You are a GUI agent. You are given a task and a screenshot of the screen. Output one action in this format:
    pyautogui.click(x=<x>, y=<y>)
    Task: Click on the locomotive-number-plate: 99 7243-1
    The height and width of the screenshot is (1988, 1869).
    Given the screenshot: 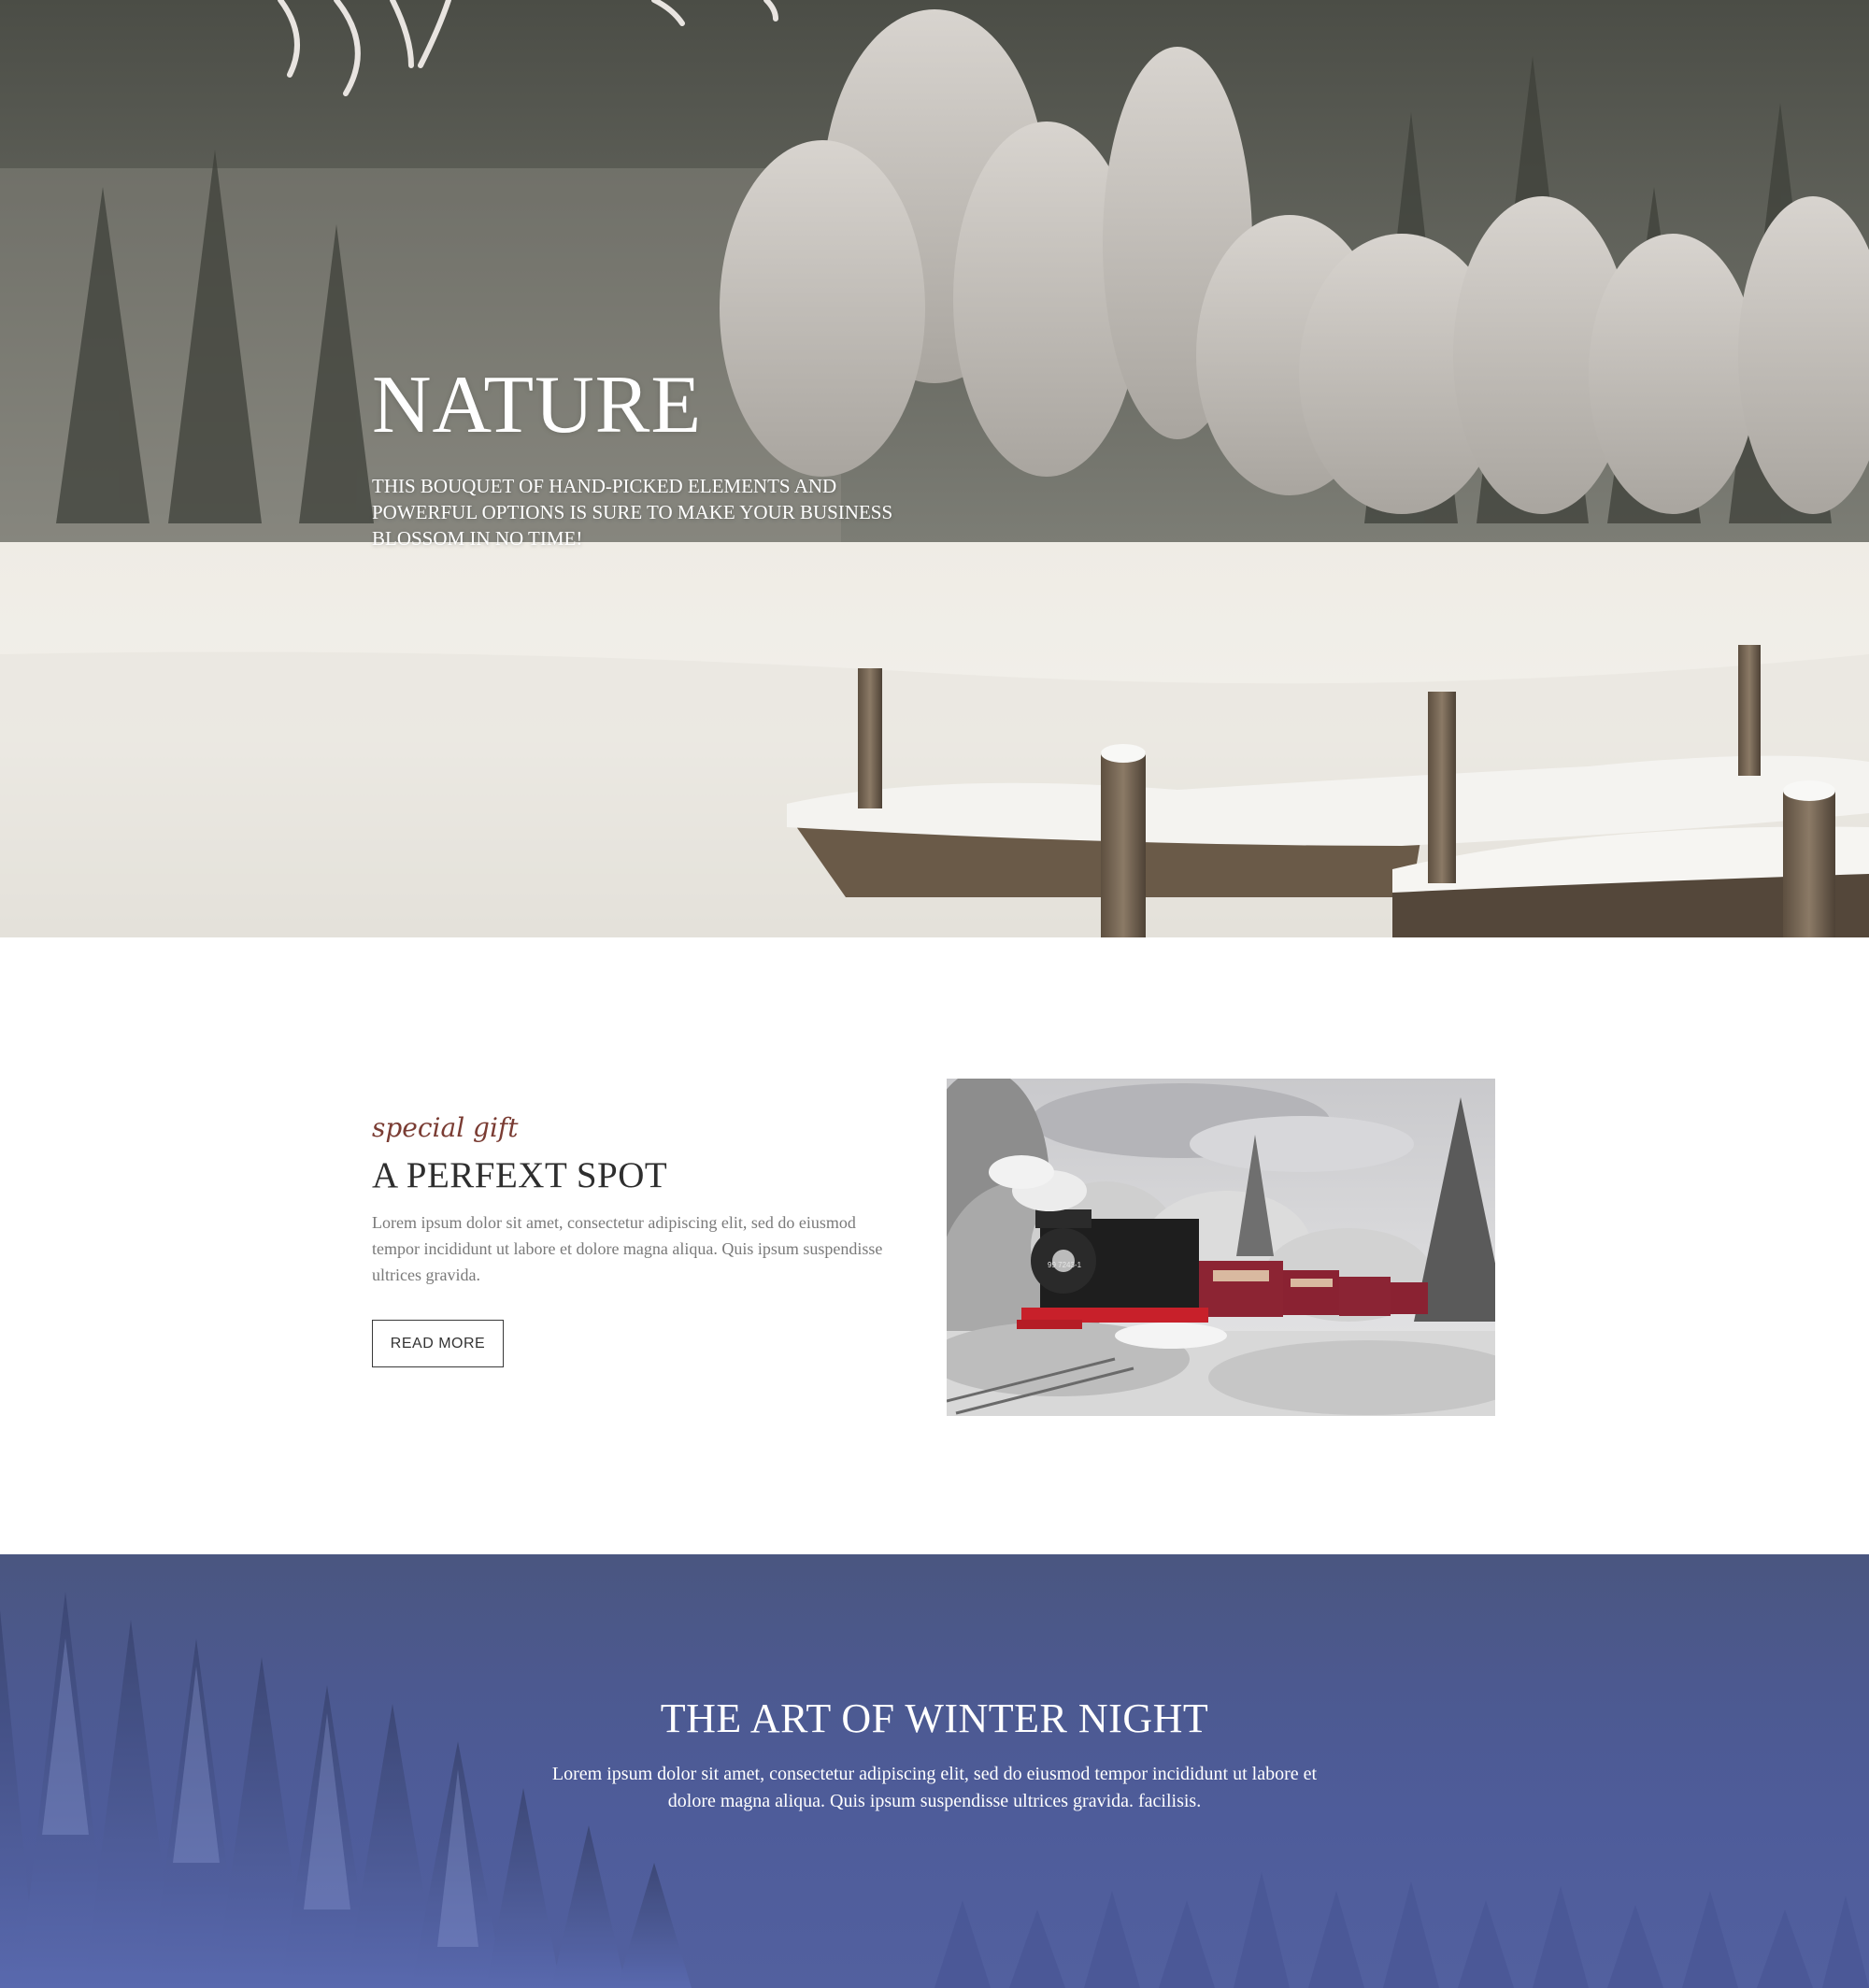 What is the action you would take?
    pyautogui.click(x=1065, y=1265)
    